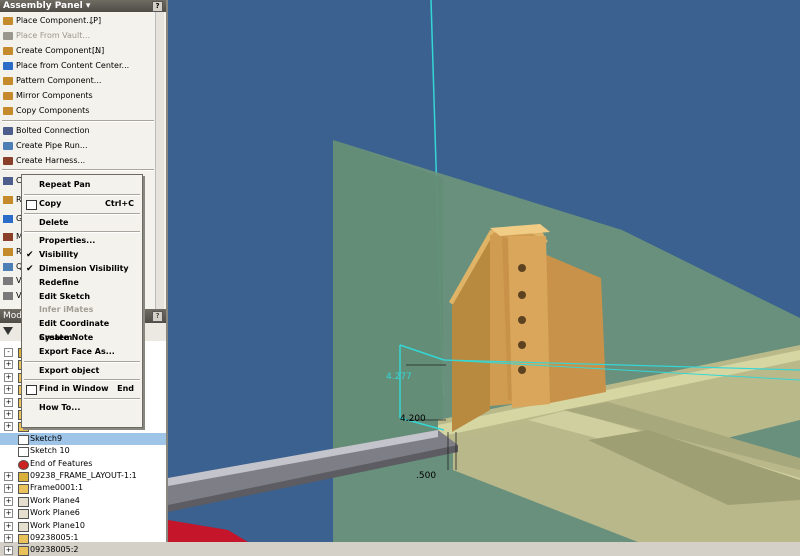  What do you see at coordinates (8, 51) in the screenshot?
I see `create-component-icon` at bounding box center [8, 51].